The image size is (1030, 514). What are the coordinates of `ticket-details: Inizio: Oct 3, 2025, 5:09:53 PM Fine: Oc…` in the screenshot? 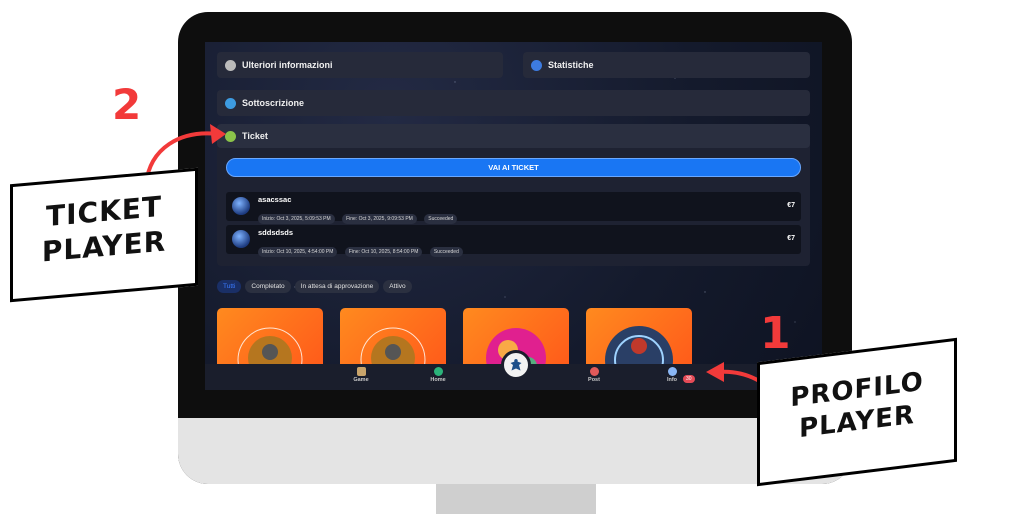 It's located at (359, 216).